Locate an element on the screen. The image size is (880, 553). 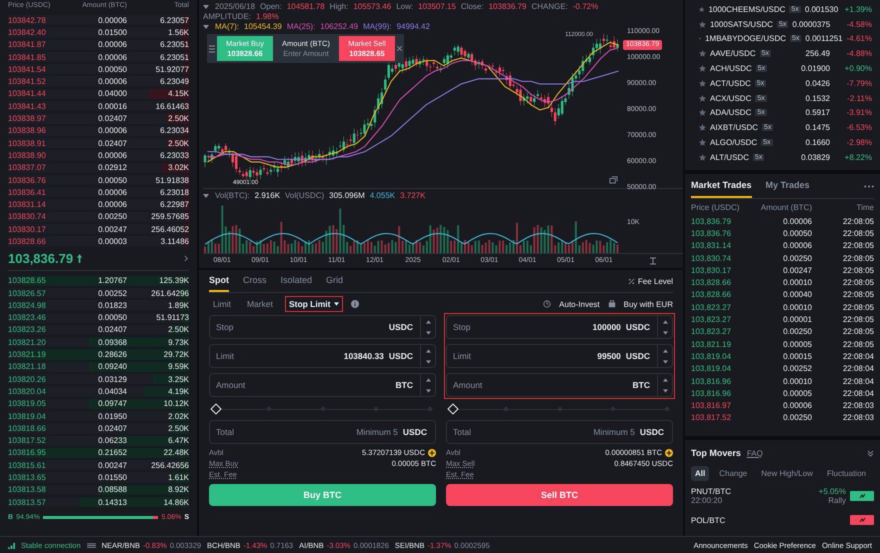
trade-amount: 0.00250 is located at coordinates (797, 331).